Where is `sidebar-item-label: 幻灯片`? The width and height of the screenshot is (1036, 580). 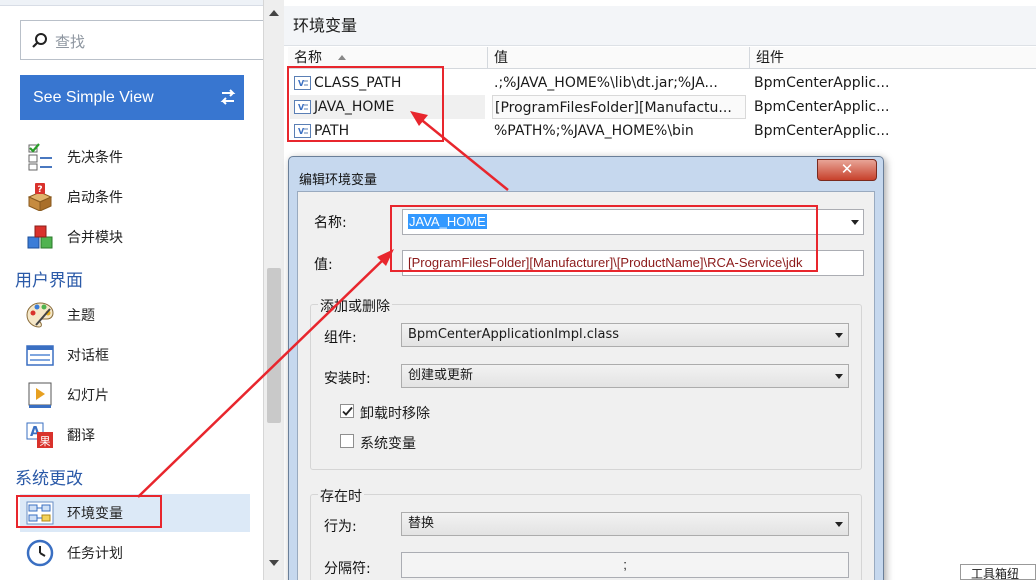
sidebar-item-label: 幻灯片 is located at coordinates (88, 396).